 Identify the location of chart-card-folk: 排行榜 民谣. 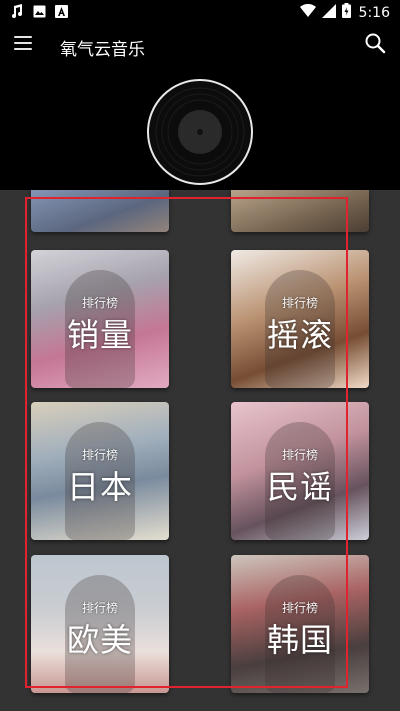
(300, 471).